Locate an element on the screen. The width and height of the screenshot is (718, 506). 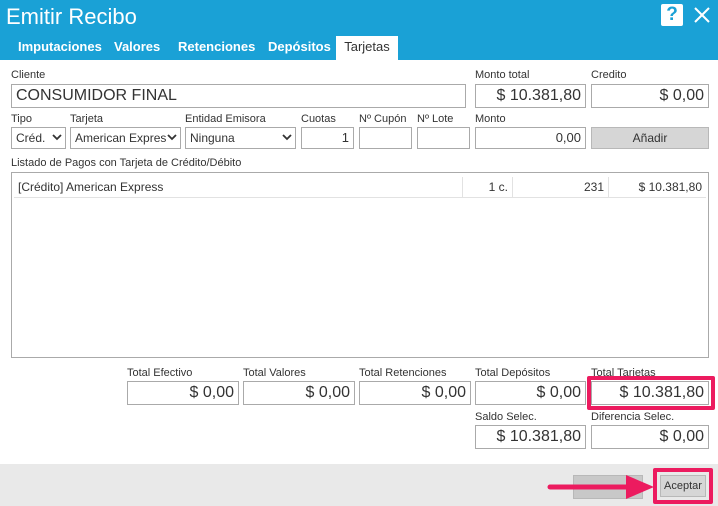
monto-field: 0,00 is located at coordinates (530, 138).